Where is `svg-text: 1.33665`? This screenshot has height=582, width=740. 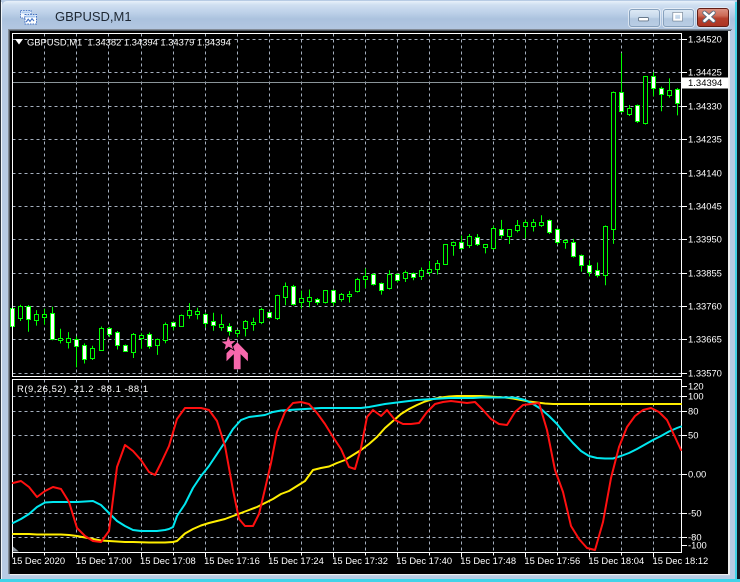
svg-text: 1.33665 is located at coordinates (705, 339).